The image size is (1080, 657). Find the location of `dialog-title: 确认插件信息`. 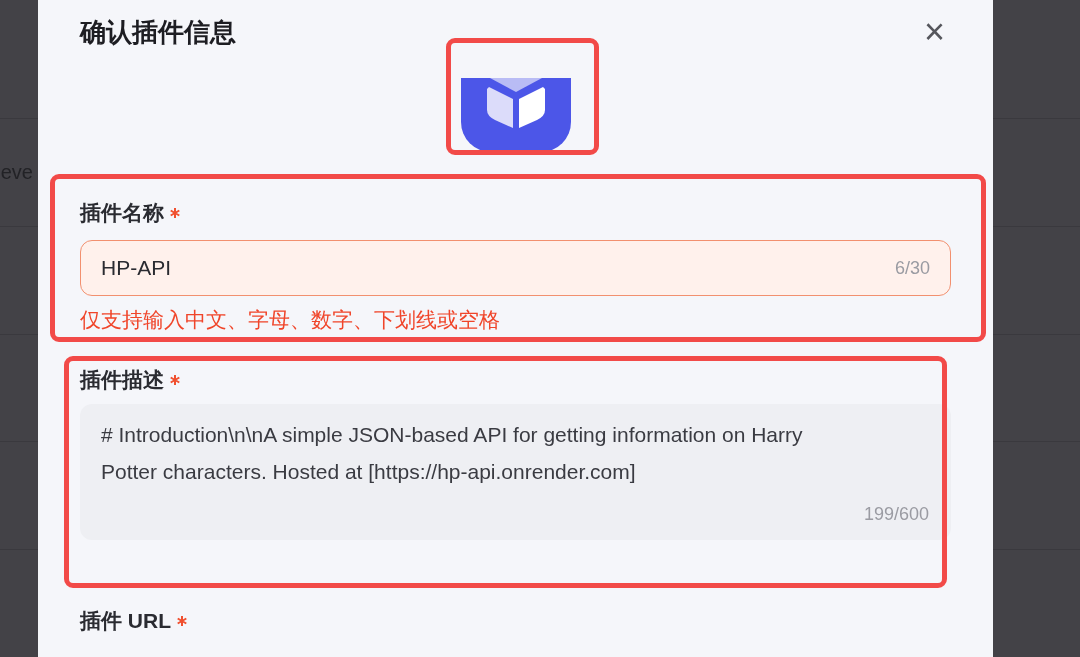

dialog-title: 确认插件信息 is located at coordinates (158, 32).